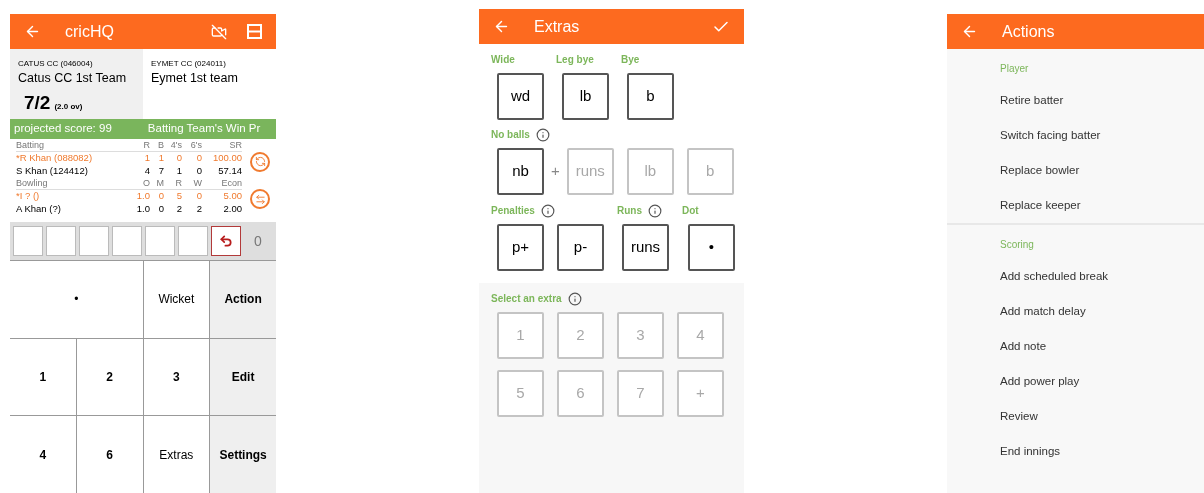 The width and height of the screenshot is (1204, 493). I want to click on stats-cell-text: *I ? (), so click(28, 196).